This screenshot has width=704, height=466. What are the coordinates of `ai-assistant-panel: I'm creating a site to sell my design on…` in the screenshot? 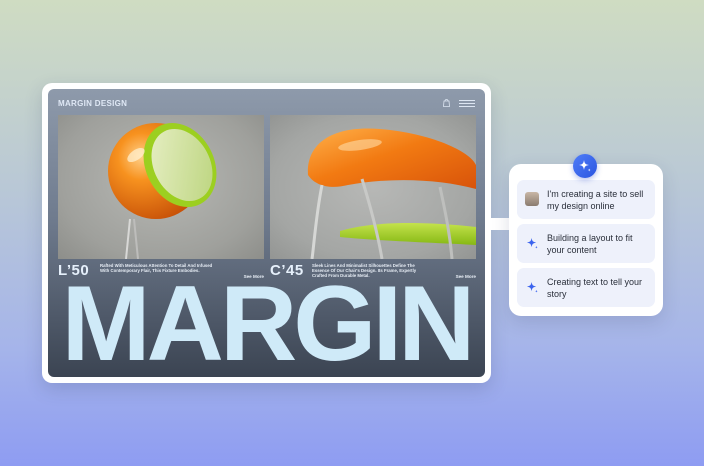 It's located at (586, 240).